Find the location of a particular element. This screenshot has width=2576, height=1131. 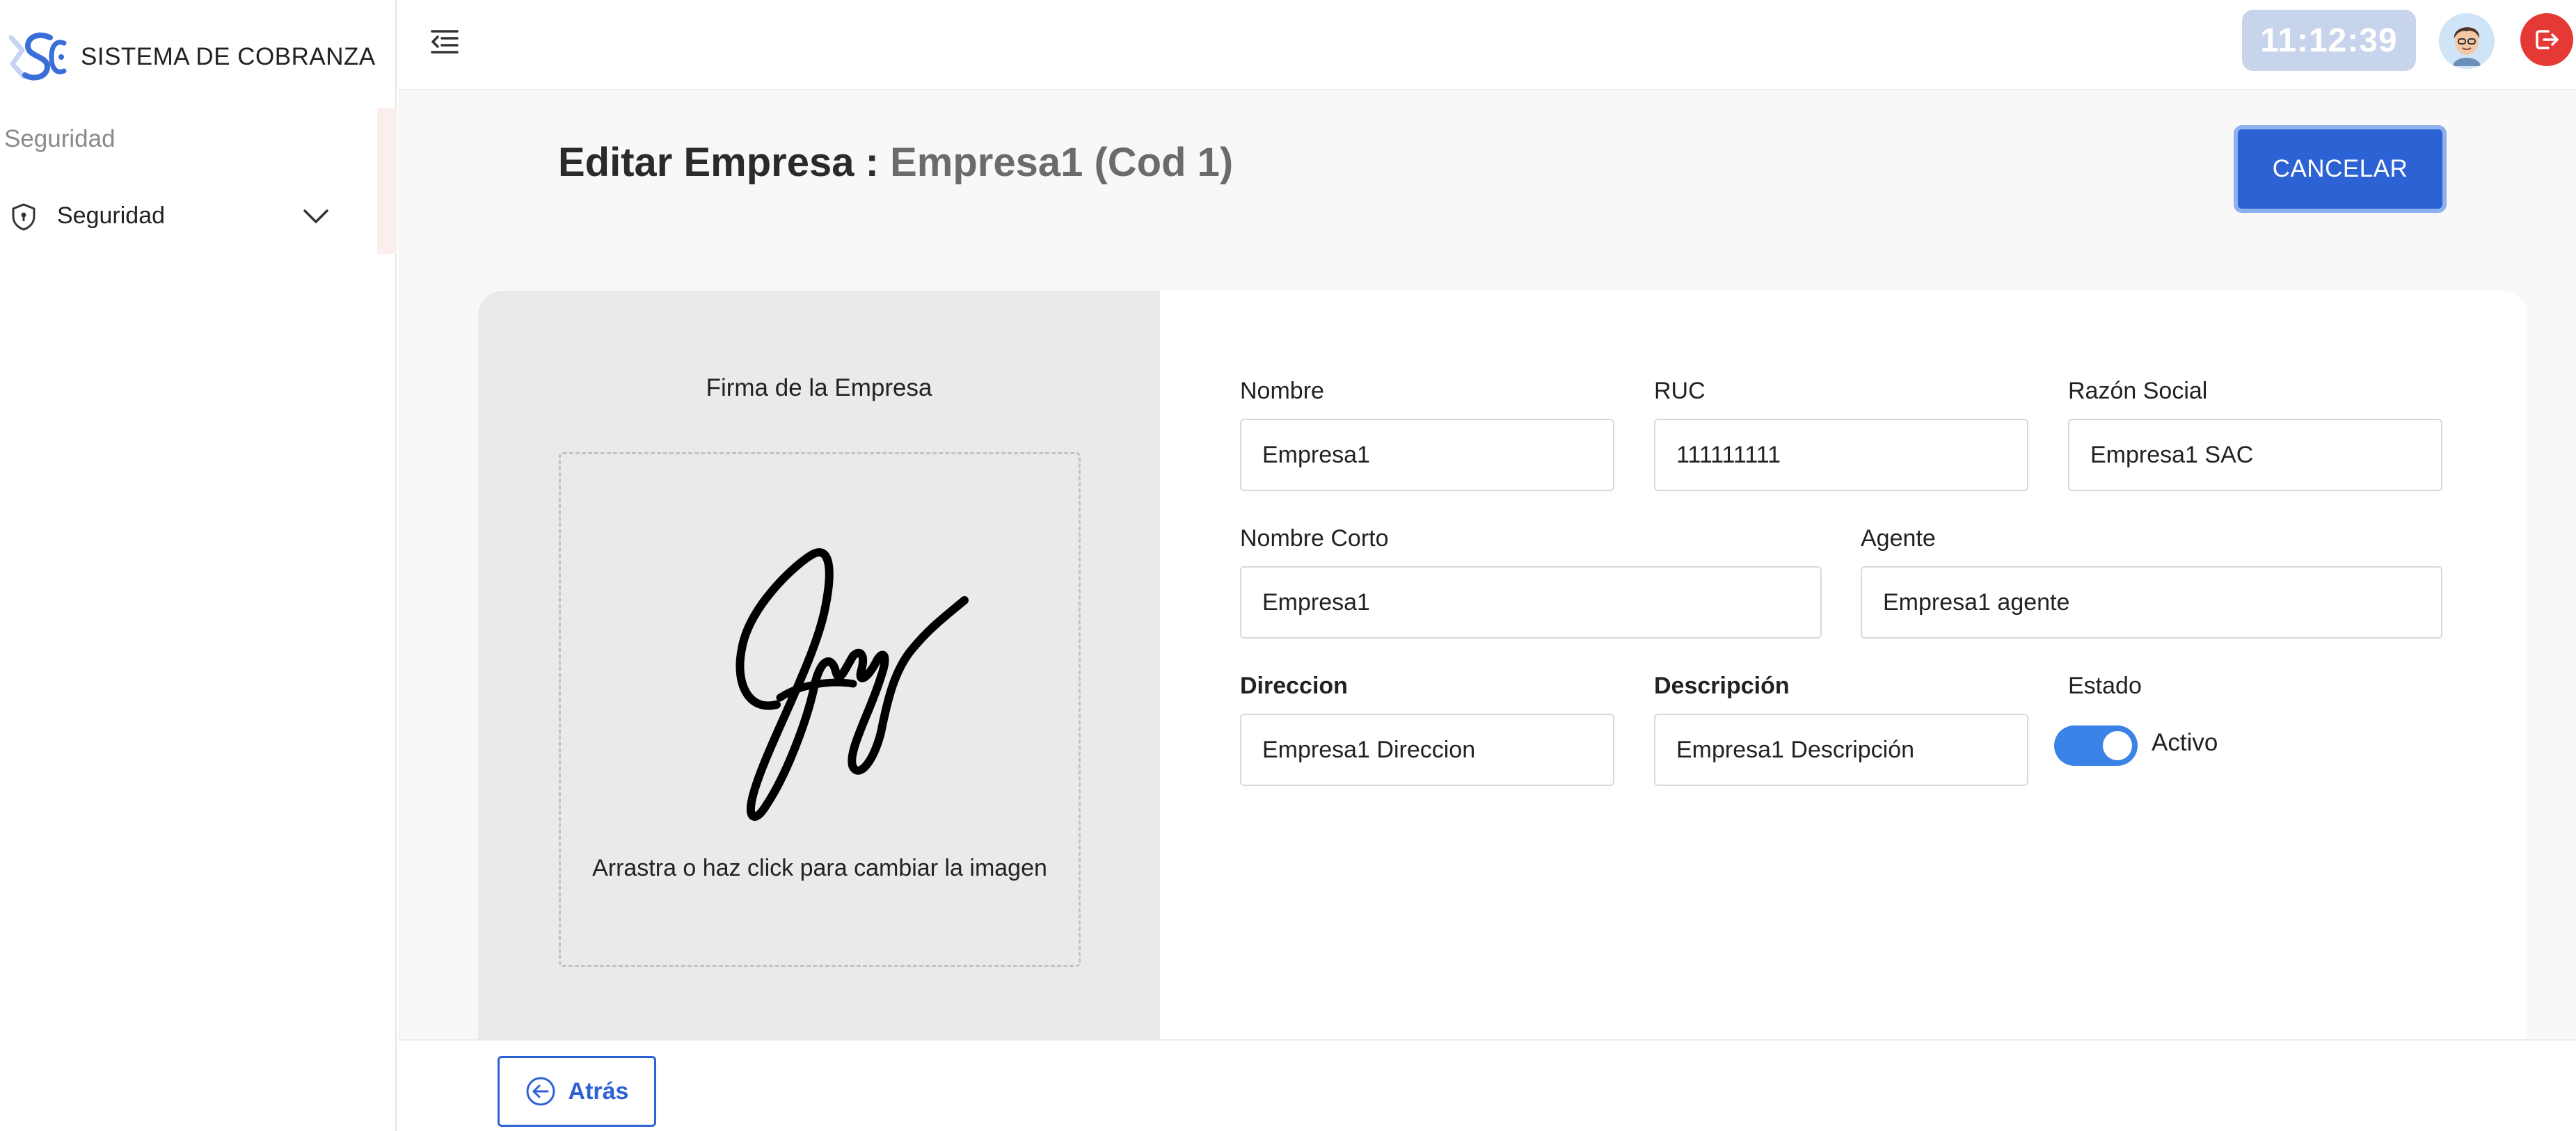

menu-collapse-icon is located at coordinates (444, 42).